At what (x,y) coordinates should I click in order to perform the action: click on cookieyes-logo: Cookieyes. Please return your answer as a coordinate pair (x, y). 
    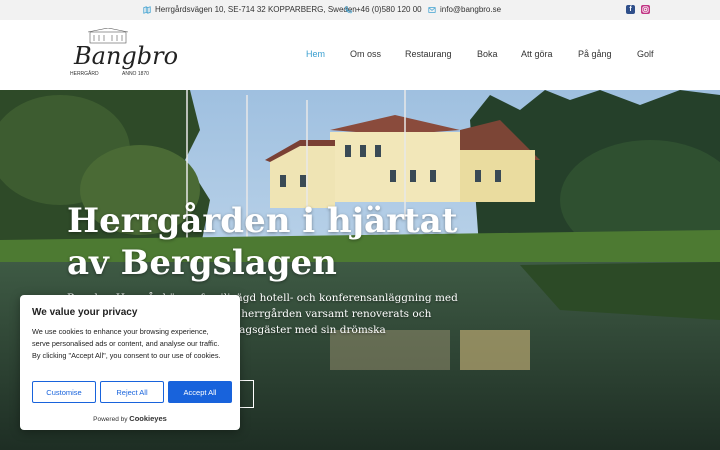
    Looking at the image, I should click on (148, 418).